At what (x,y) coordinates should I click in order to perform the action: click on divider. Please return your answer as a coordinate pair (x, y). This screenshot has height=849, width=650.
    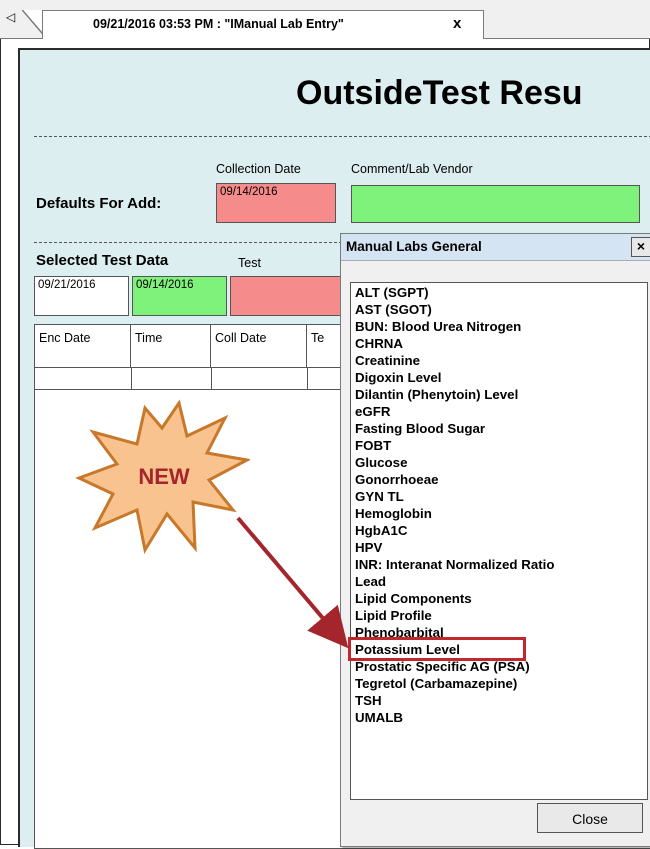
    Looking at the image, I should click on (342, 136).